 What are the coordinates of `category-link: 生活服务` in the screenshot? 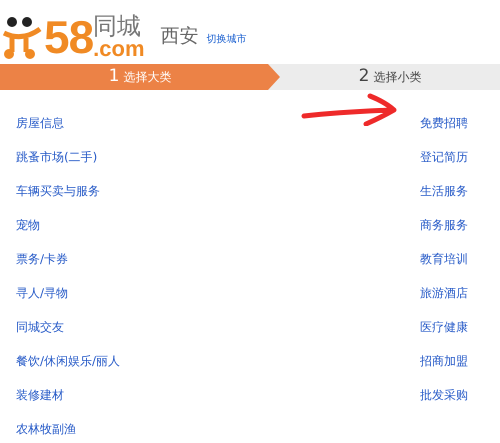 It's located at (444, 191).